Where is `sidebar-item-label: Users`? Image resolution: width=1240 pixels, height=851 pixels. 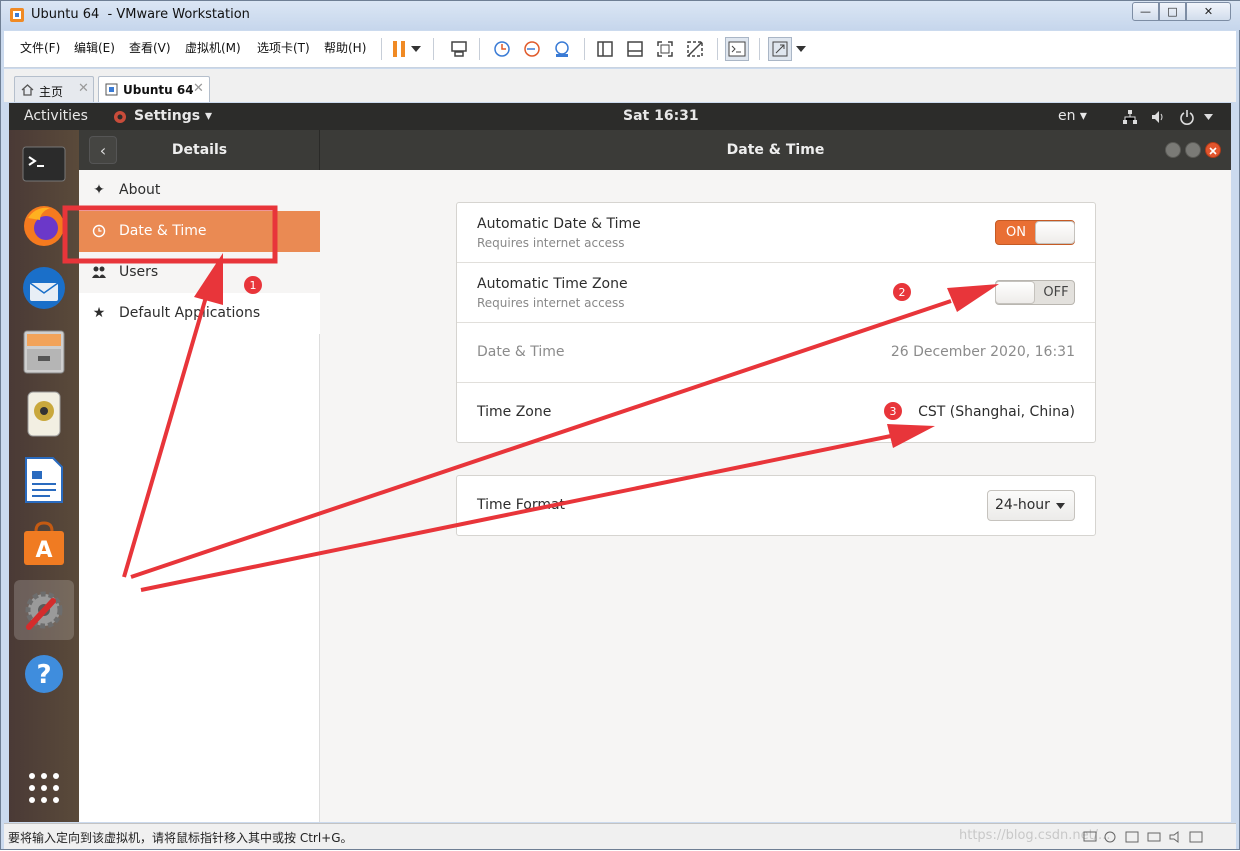
sidebar-item-label: Users is located at coordinates (139, 272).